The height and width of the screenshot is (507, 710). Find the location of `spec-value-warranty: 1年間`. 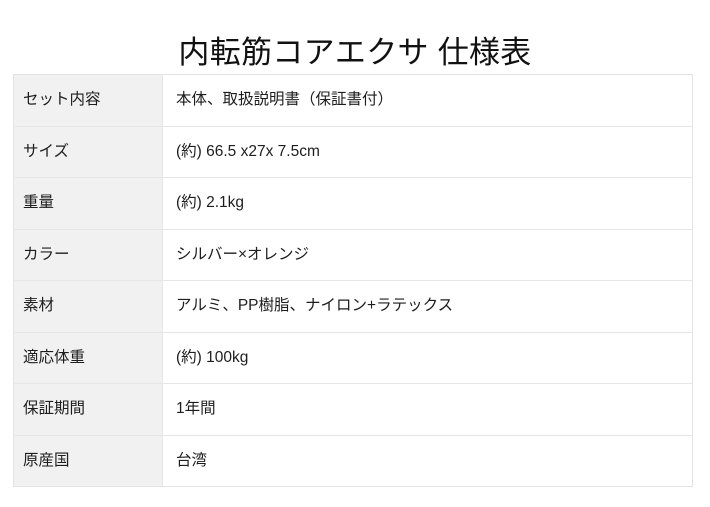

spec-value-warranty: 1年間 is located at coordinates (427, 409).